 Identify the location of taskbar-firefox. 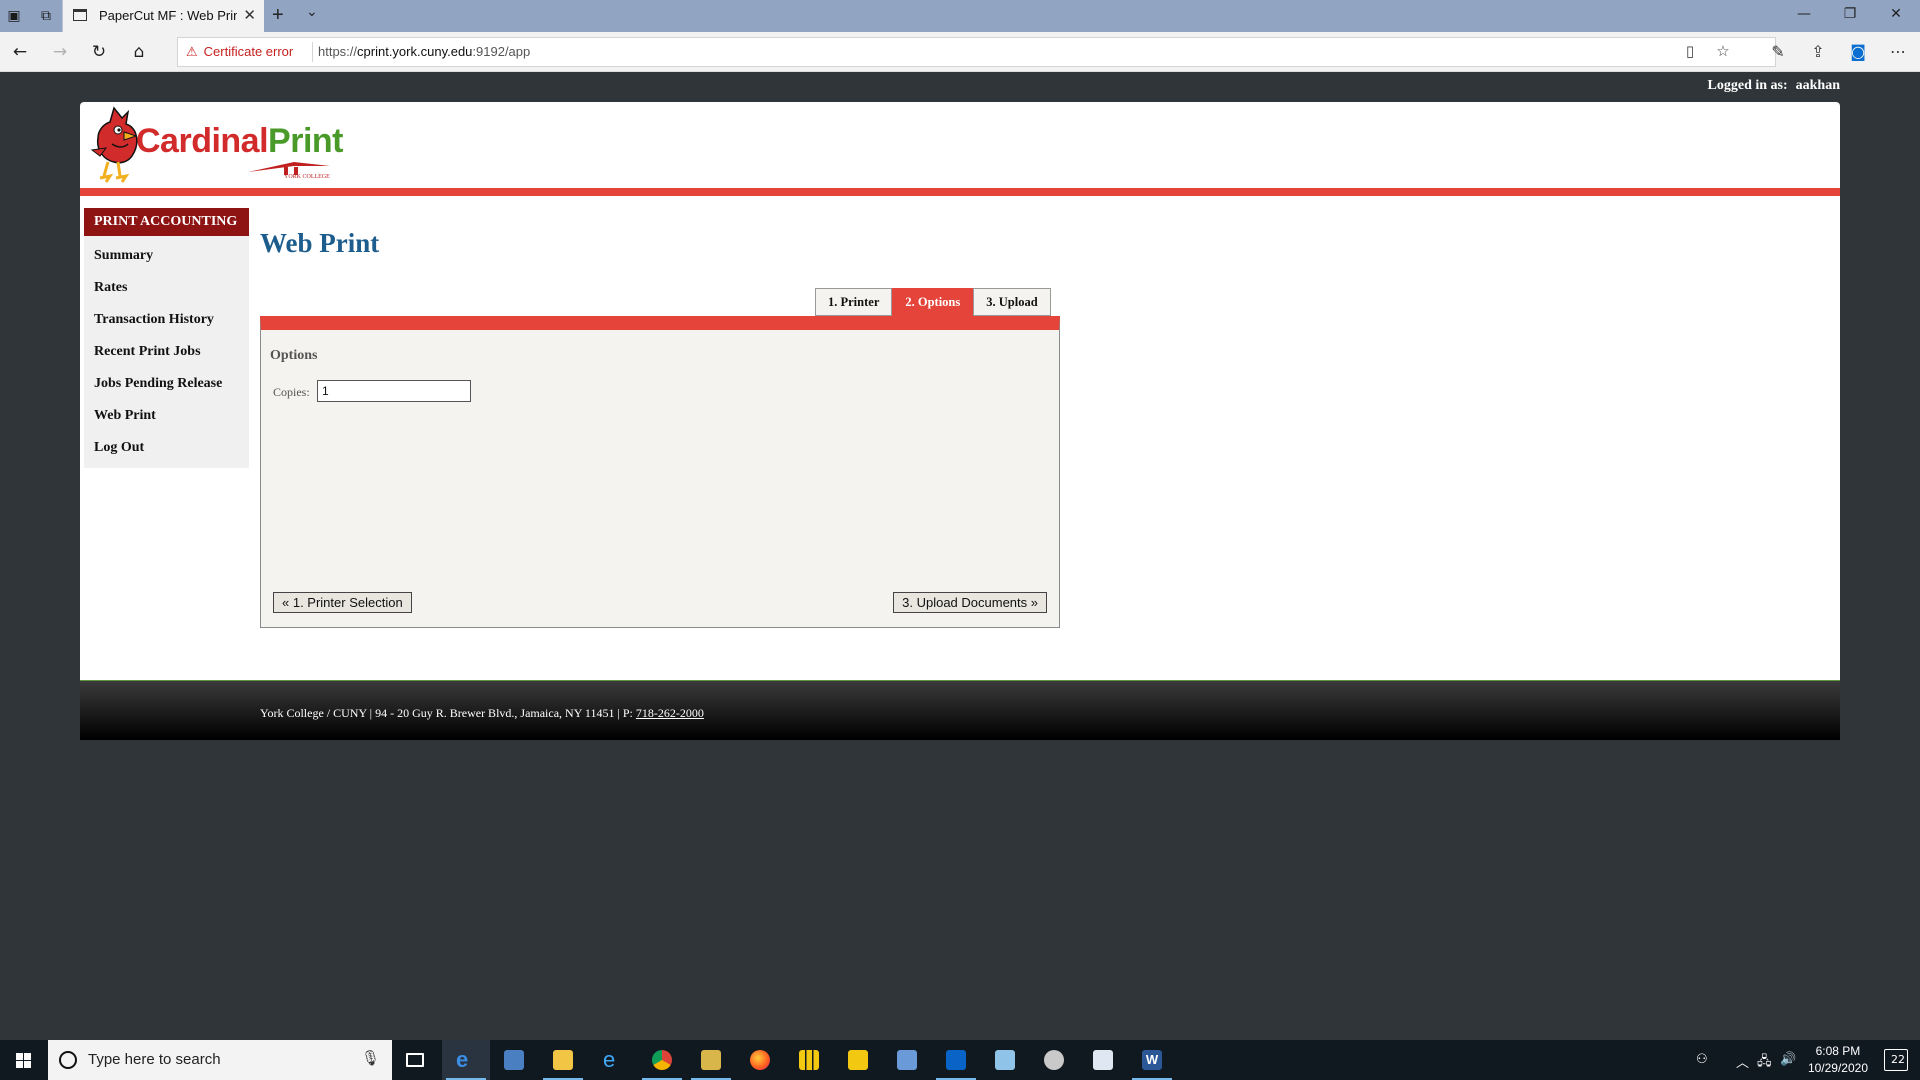
(760, 1060).